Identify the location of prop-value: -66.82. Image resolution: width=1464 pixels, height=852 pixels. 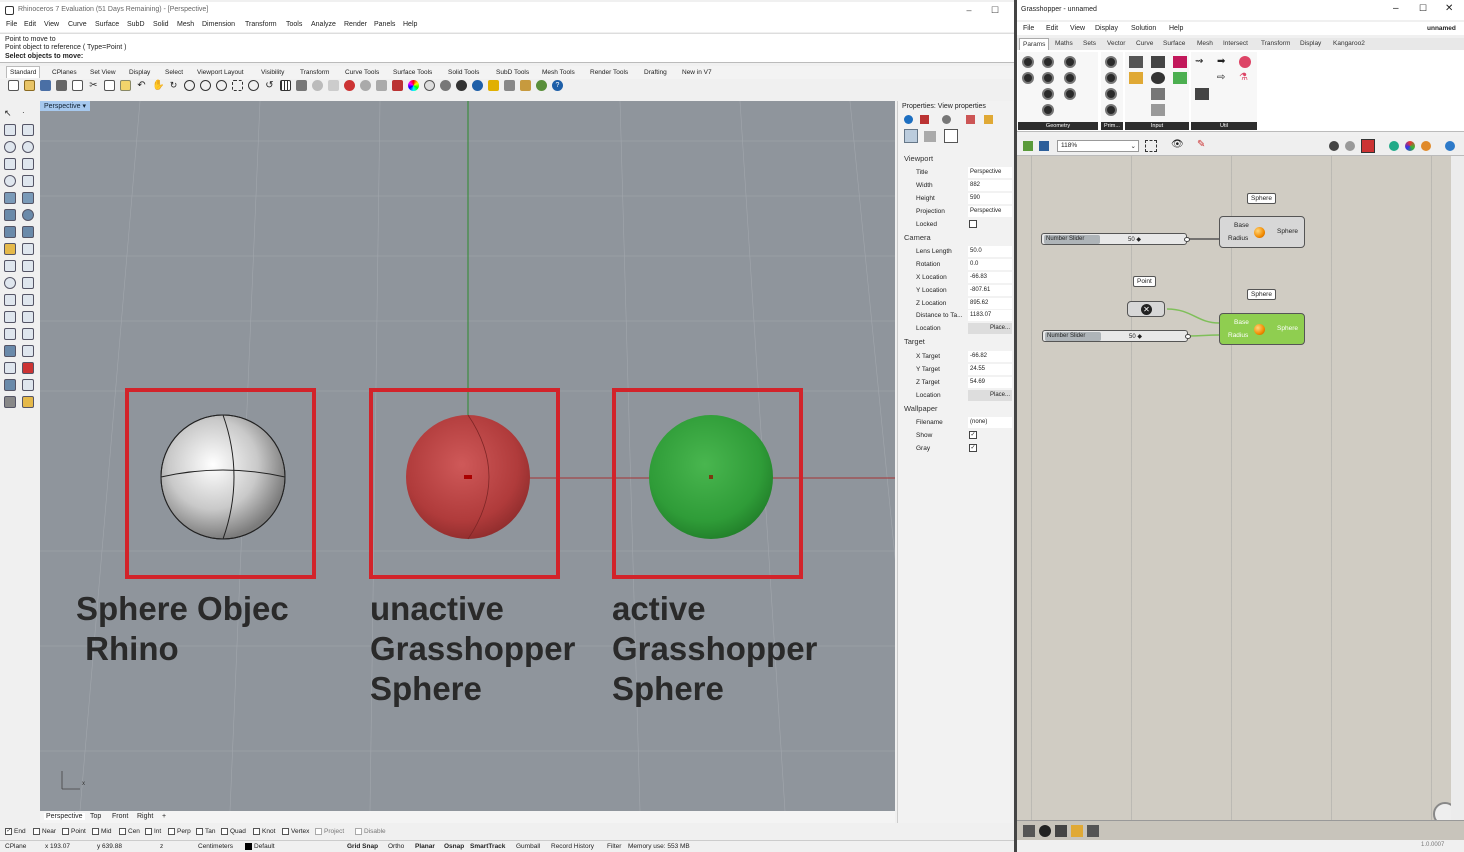
(990, 356).